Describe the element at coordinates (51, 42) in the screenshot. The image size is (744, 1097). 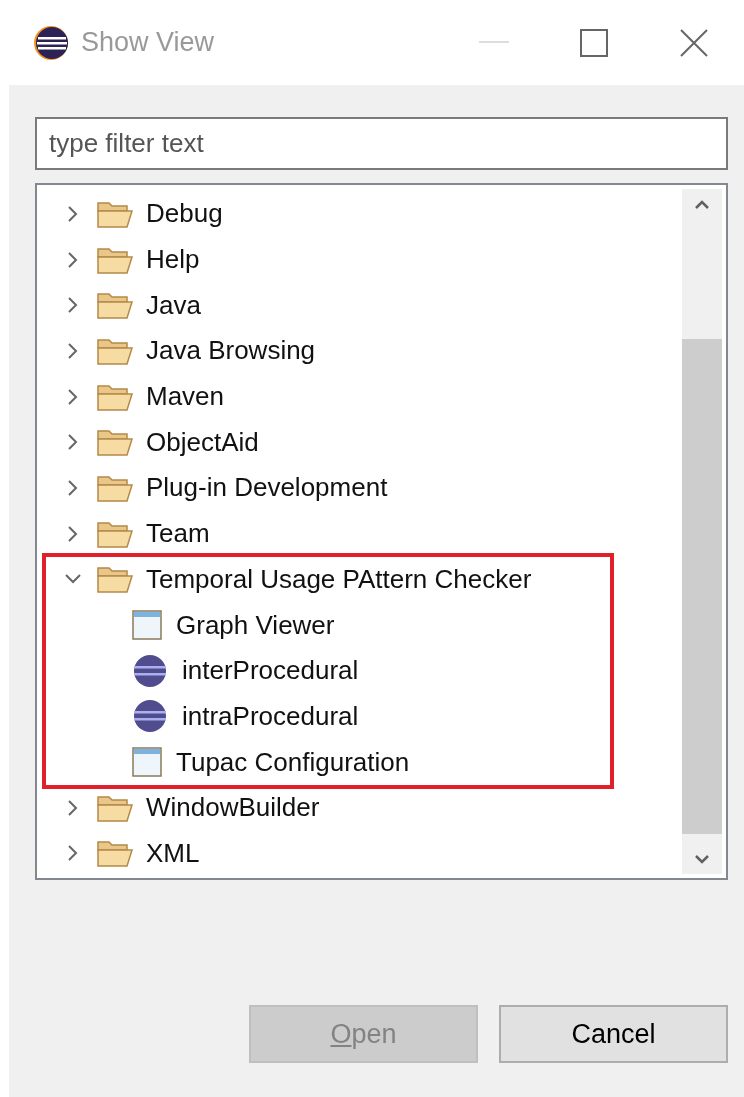
I see `app-logo-icon` at that location.